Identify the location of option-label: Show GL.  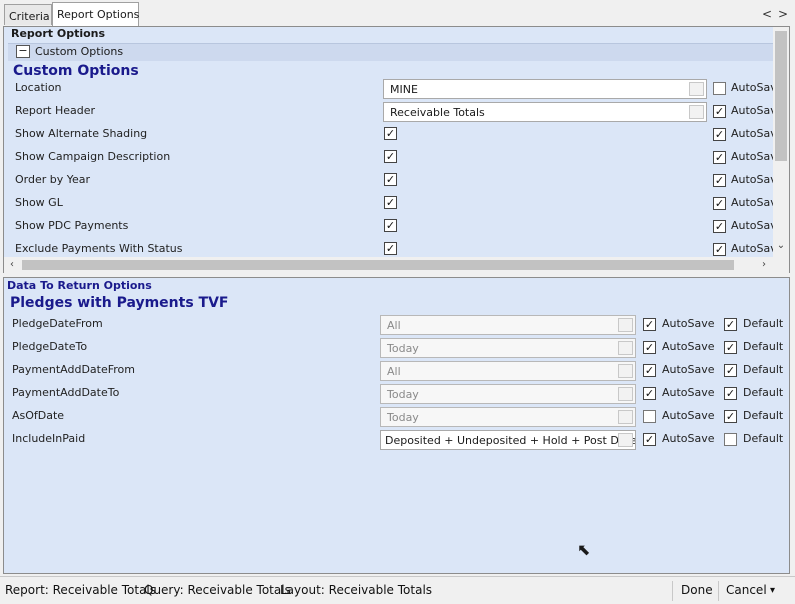
(39, 202).